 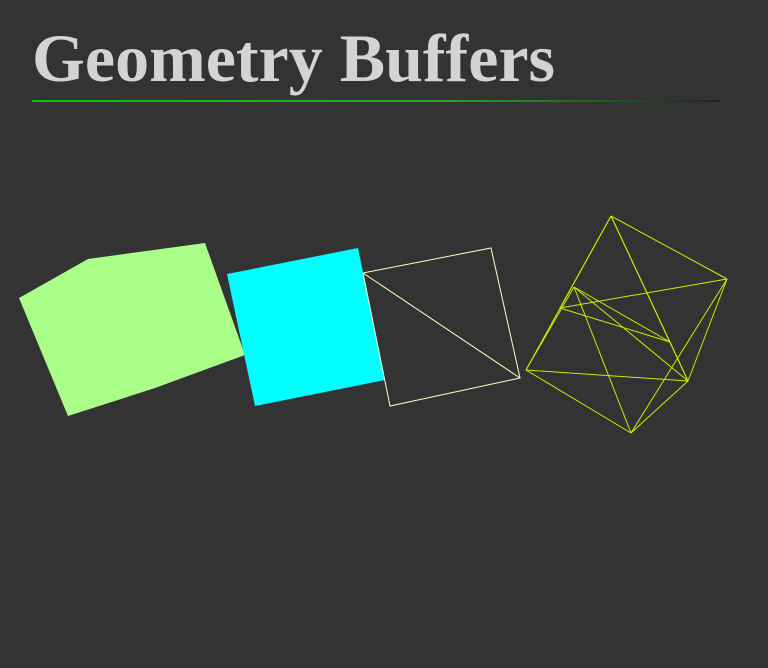 I want to click on wireframe-octahedron, so click(x=626, y=324).